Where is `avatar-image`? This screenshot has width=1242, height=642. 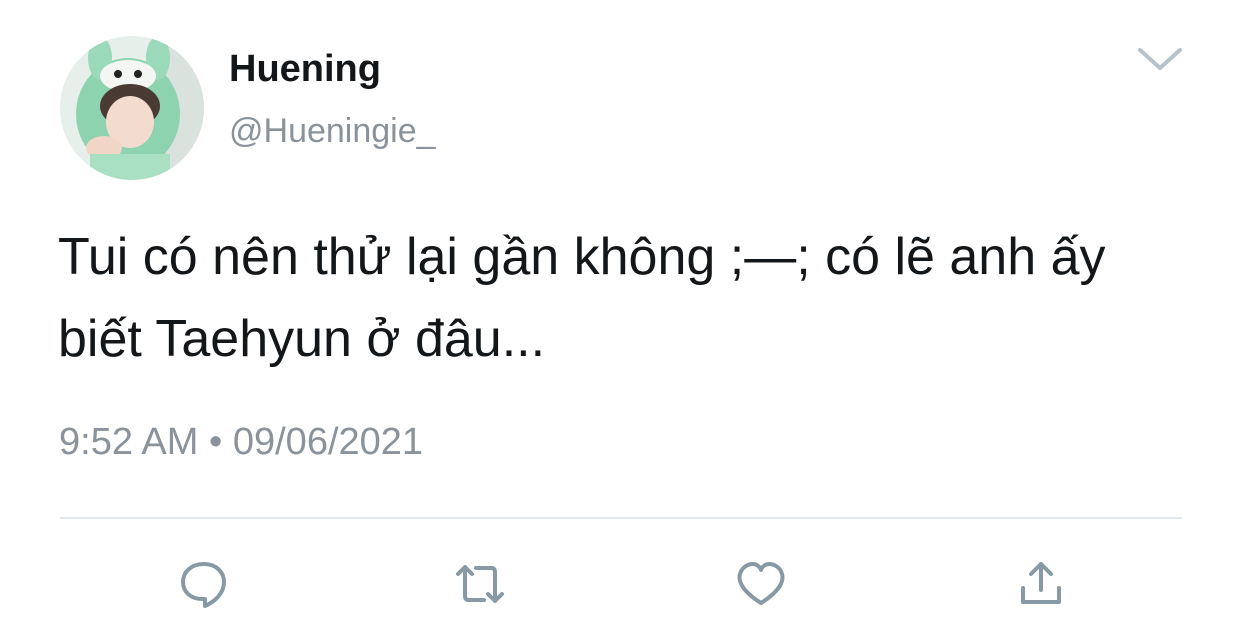 avatar-image is located at coordinates (132, 108).